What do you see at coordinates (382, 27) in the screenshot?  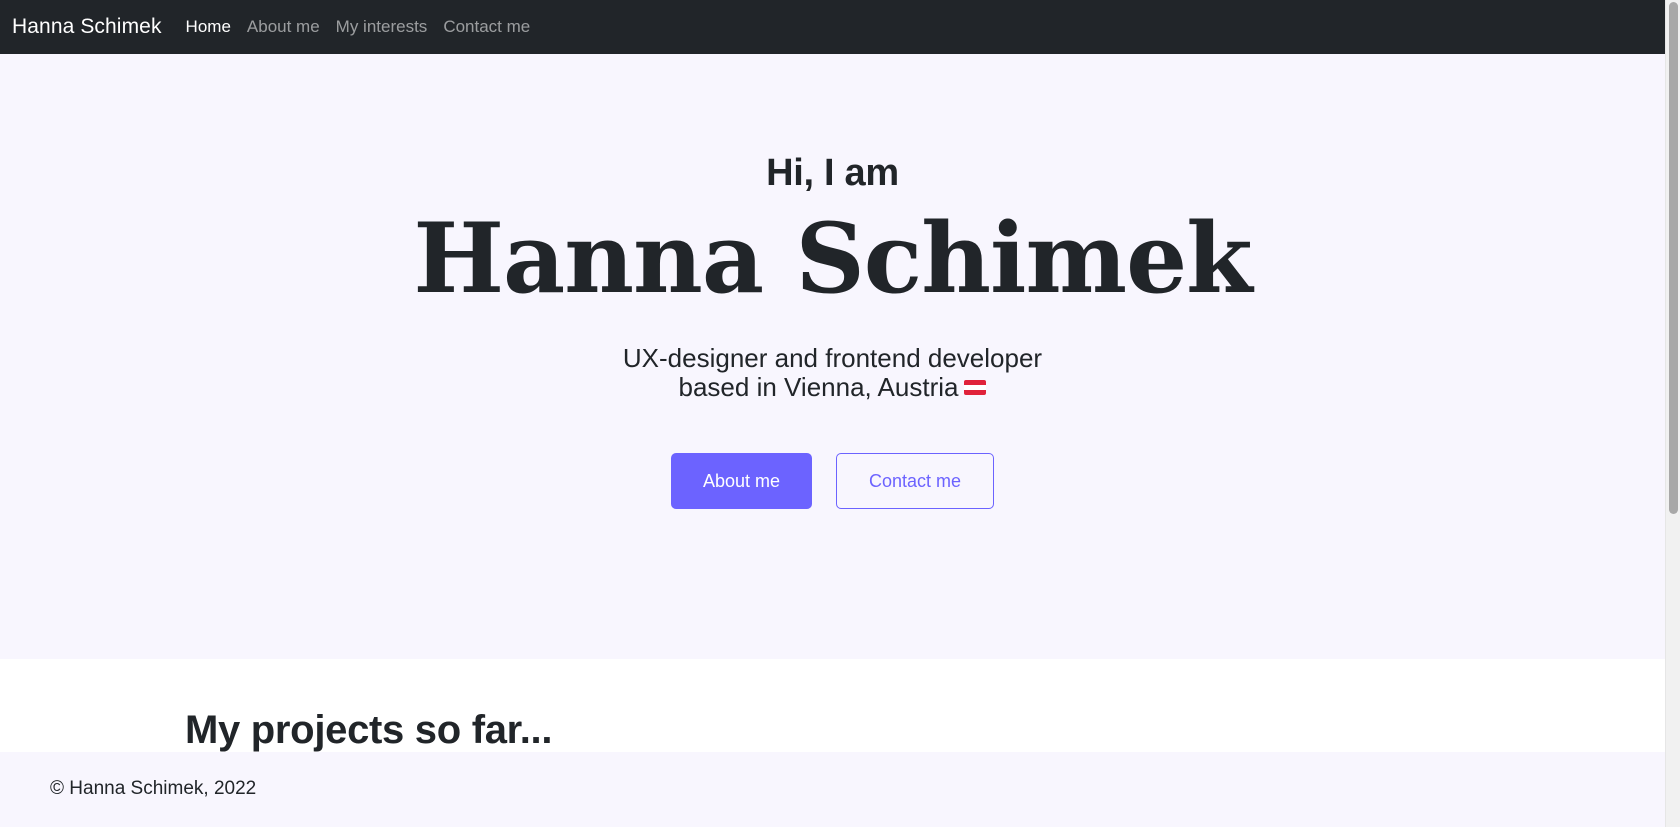 I see `nav-link-my-interests: My interests` at bounding box center [382, 27].